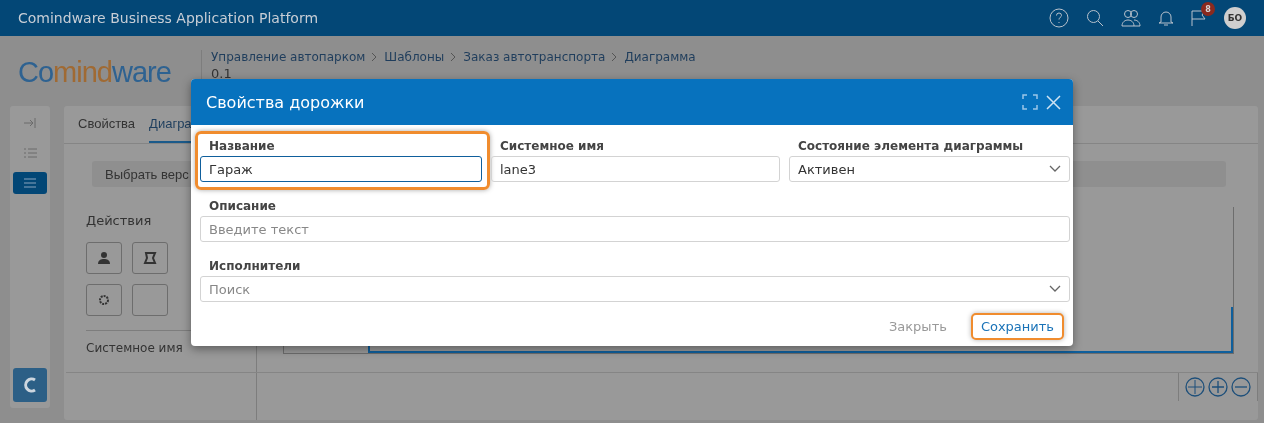 This screenshot has height=423, width=1264. What do you see at coordinates (119, 220) in the screenshot?
I see `palette-title: Действия` at bounding box center [119, 220].